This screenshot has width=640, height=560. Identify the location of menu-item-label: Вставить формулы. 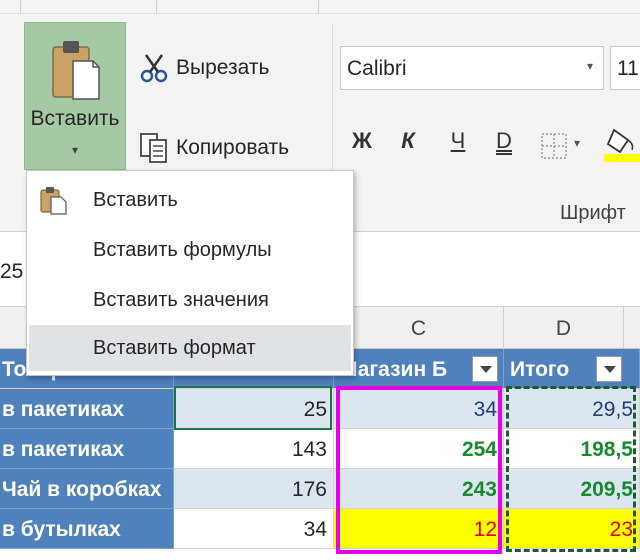
(182, 250).